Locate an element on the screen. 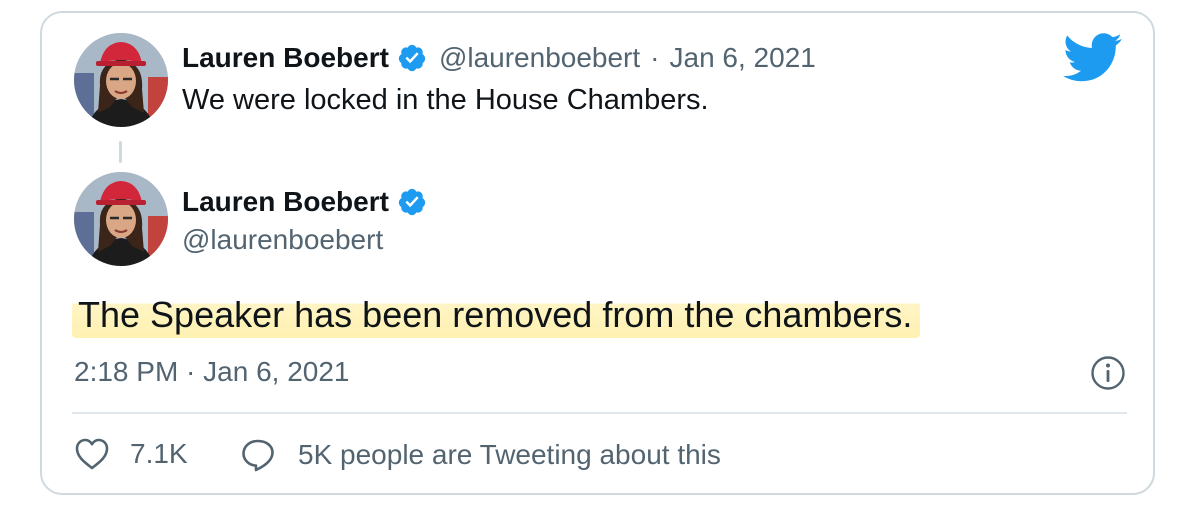  tweet-timestamp: 2:18 PM · Jan 6, 2021 is located at coordinates (212, 372).